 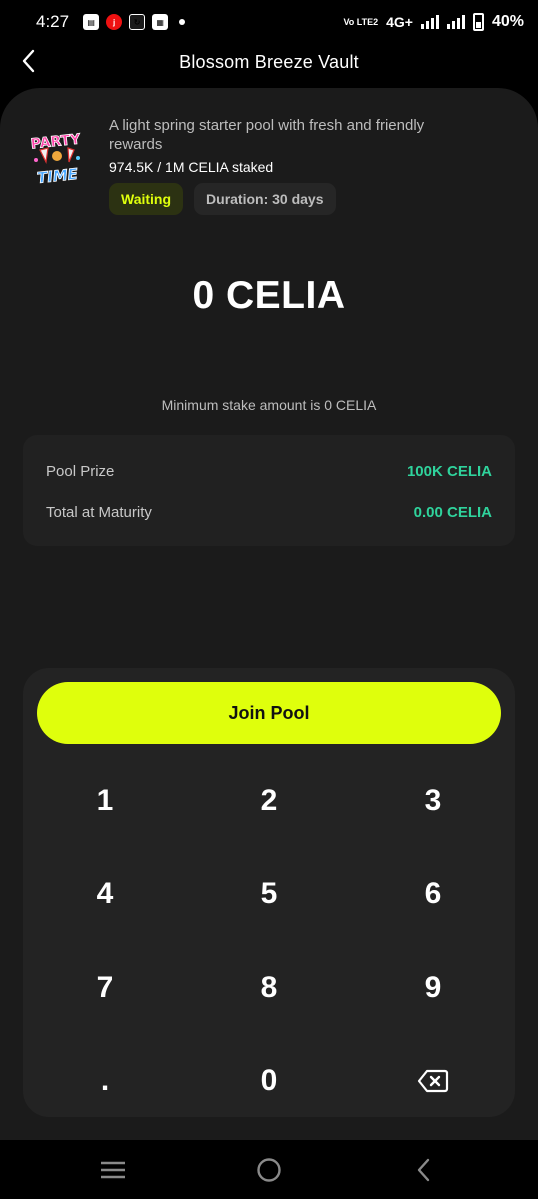 What do you see at coordinates (269, 801) in the screenshot?
I see `key-2: 2` at bounding box center [269, 801].